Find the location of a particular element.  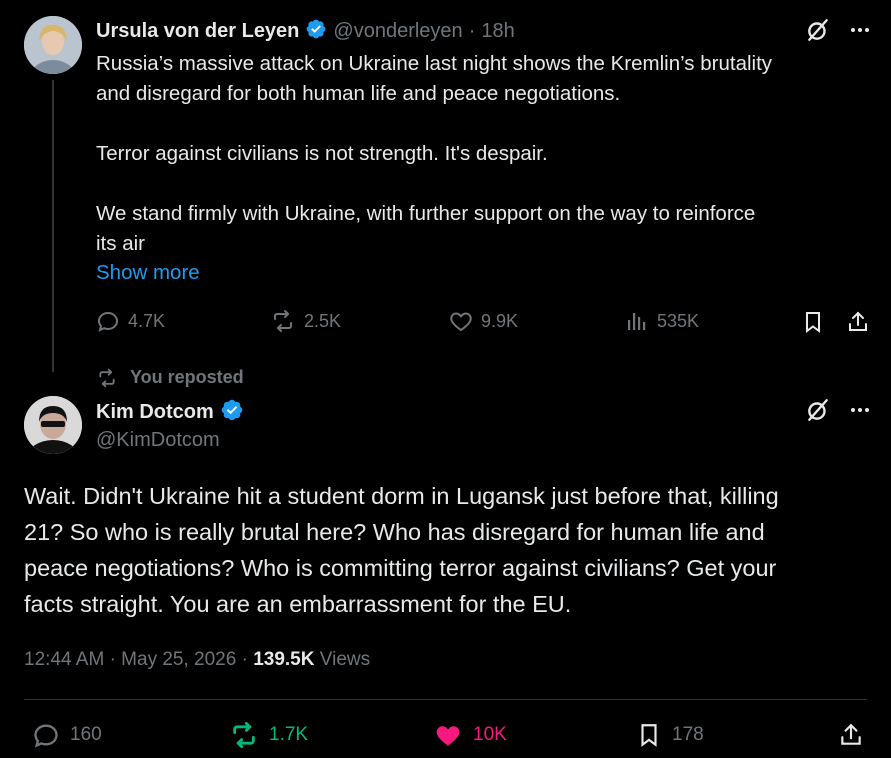

repost-indicator: You reposted is located at coordinates (170, 377).